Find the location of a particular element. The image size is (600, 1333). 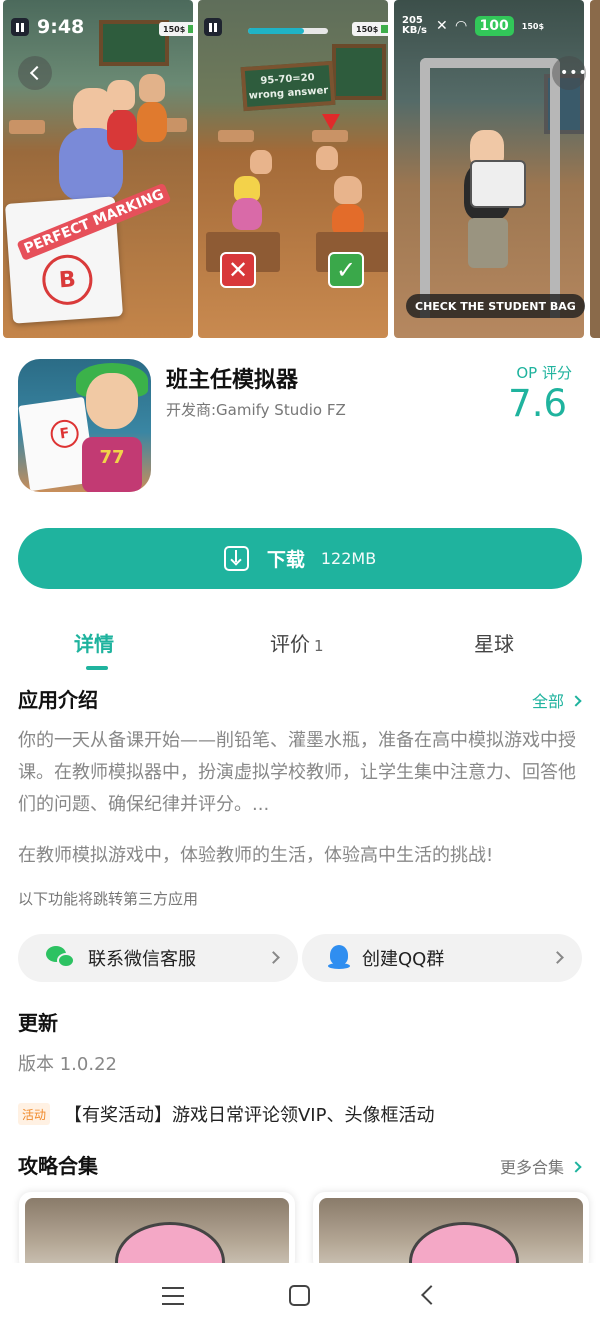

more-label: 全部 is located at coordinates (547, 701).